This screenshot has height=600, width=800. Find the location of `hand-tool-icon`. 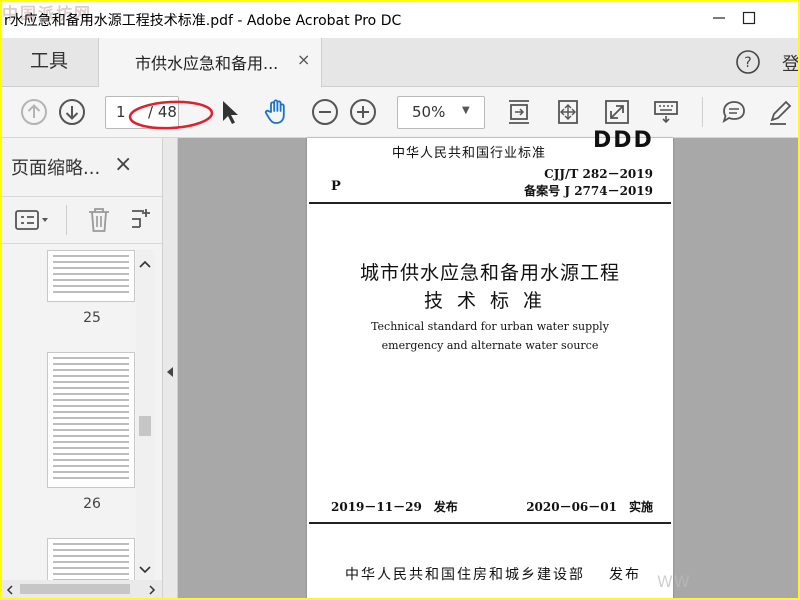

hand-tool-icon is located at coordinates (276, 112).